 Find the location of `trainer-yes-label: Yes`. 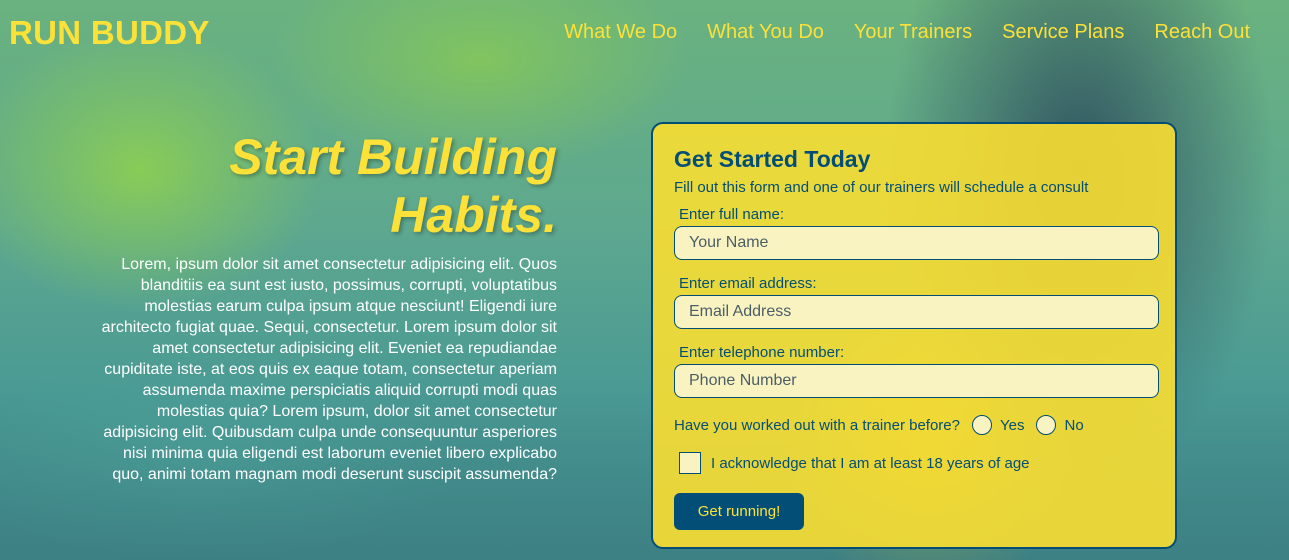

trainer-yes-label: Yes is located at coordinates (1012, 425).